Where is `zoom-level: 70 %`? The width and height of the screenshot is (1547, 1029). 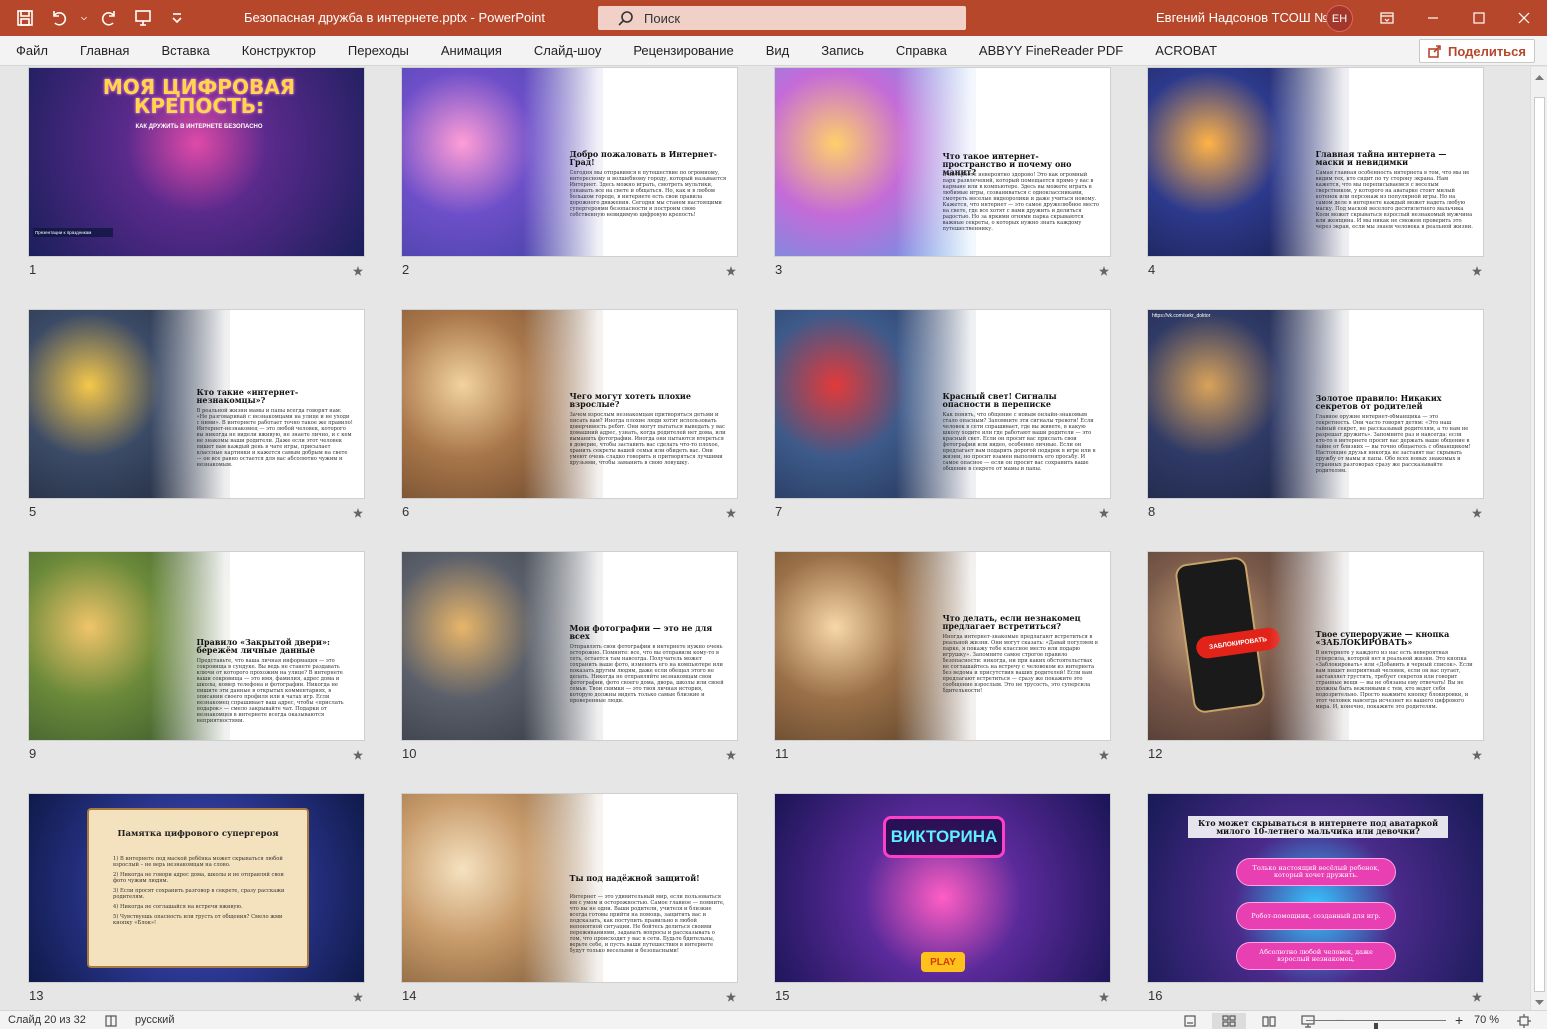 zoom-level: 70 % is located at coordinates (1486, 1020).